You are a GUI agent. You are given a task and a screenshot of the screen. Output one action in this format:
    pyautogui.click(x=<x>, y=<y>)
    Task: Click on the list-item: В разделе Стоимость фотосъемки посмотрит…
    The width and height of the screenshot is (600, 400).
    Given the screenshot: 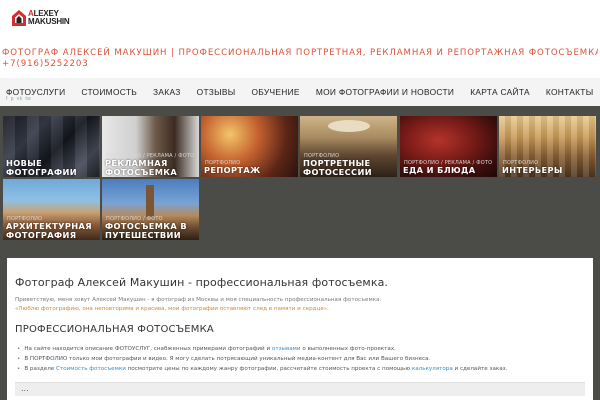 What is the action you would take?
    pyautogui.click(x=262, y=369)
    